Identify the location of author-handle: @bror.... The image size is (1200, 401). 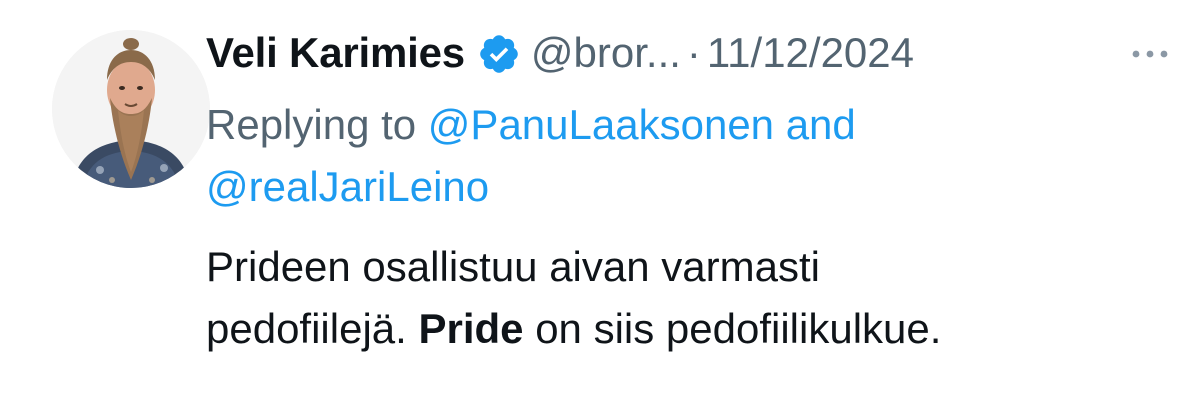
(606, 53).